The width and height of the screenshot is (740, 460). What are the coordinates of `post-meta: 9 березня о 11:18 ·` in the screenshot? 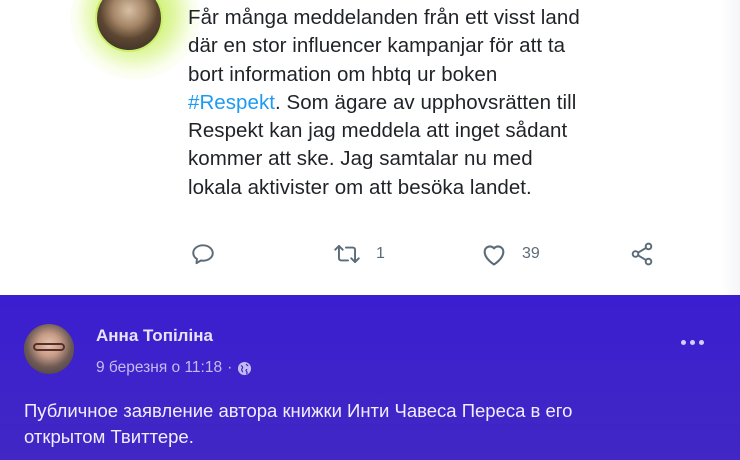 It's located at (174, 368).